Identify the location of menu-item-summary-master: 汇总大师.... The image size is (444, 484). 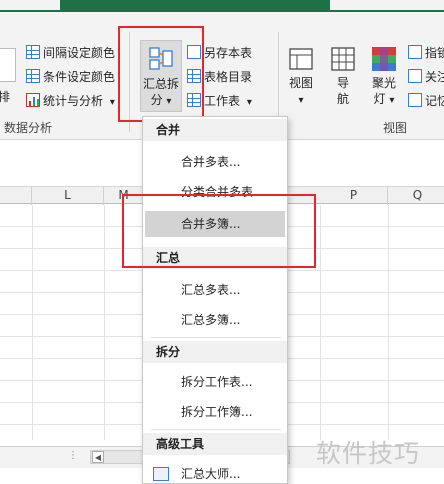
(215, 472).